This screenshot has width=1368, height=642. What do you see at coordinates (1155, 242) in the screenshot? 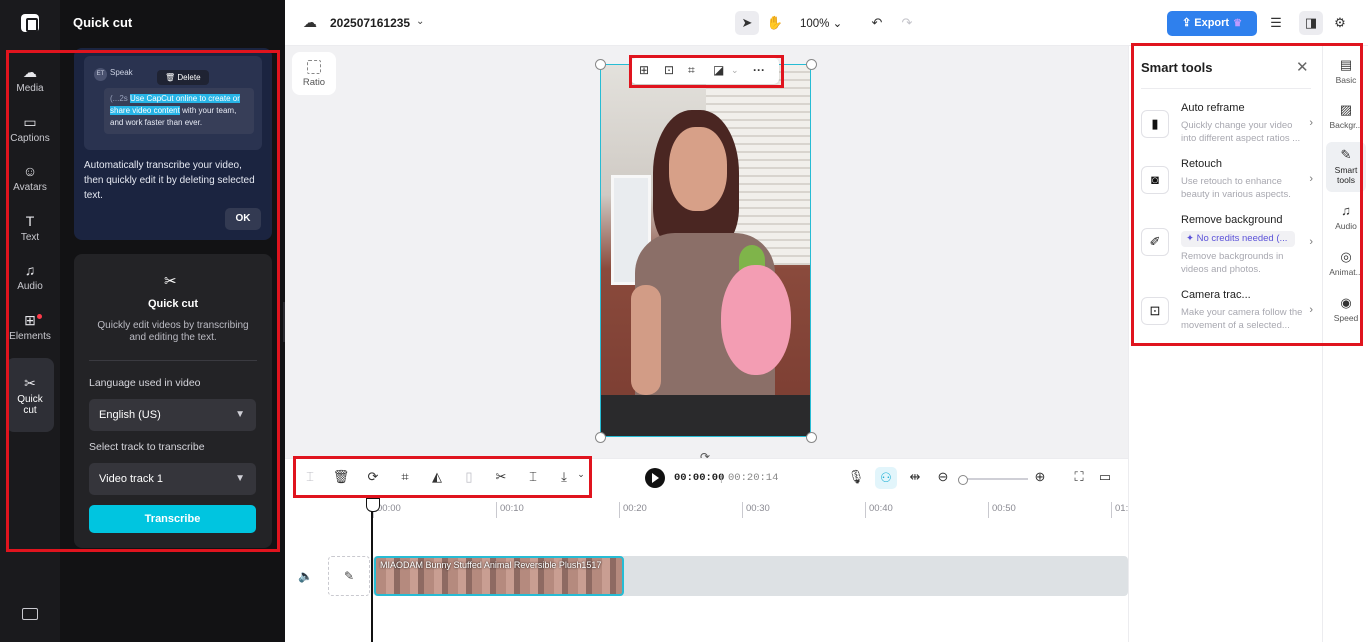
I see `magic-eraser-icon: ✐` at bounding box center [1155, 242].